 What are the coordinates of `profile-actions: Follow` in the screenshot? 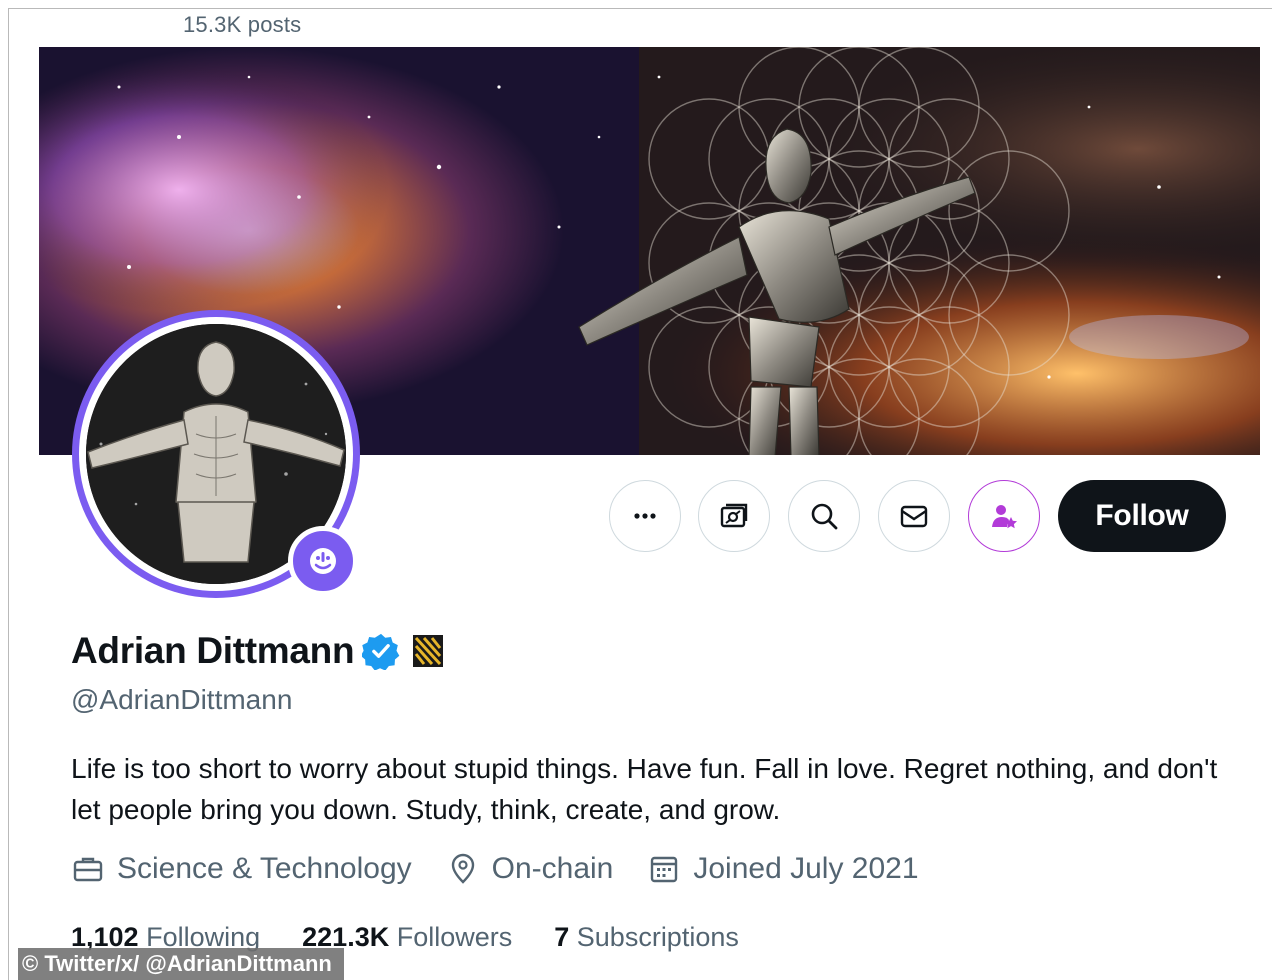 It's located at (636, 517).